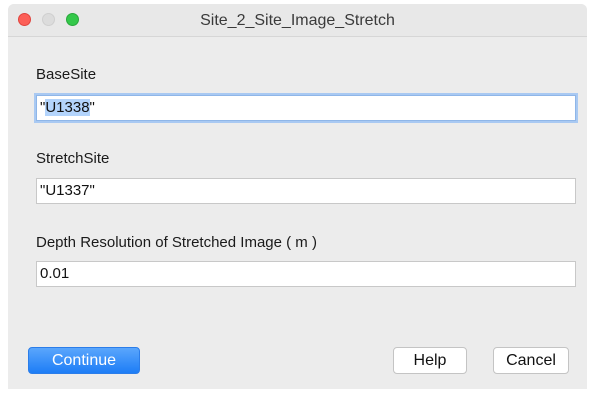  I want to click on depth-resolution-input: 0.01, so click(306, 274).